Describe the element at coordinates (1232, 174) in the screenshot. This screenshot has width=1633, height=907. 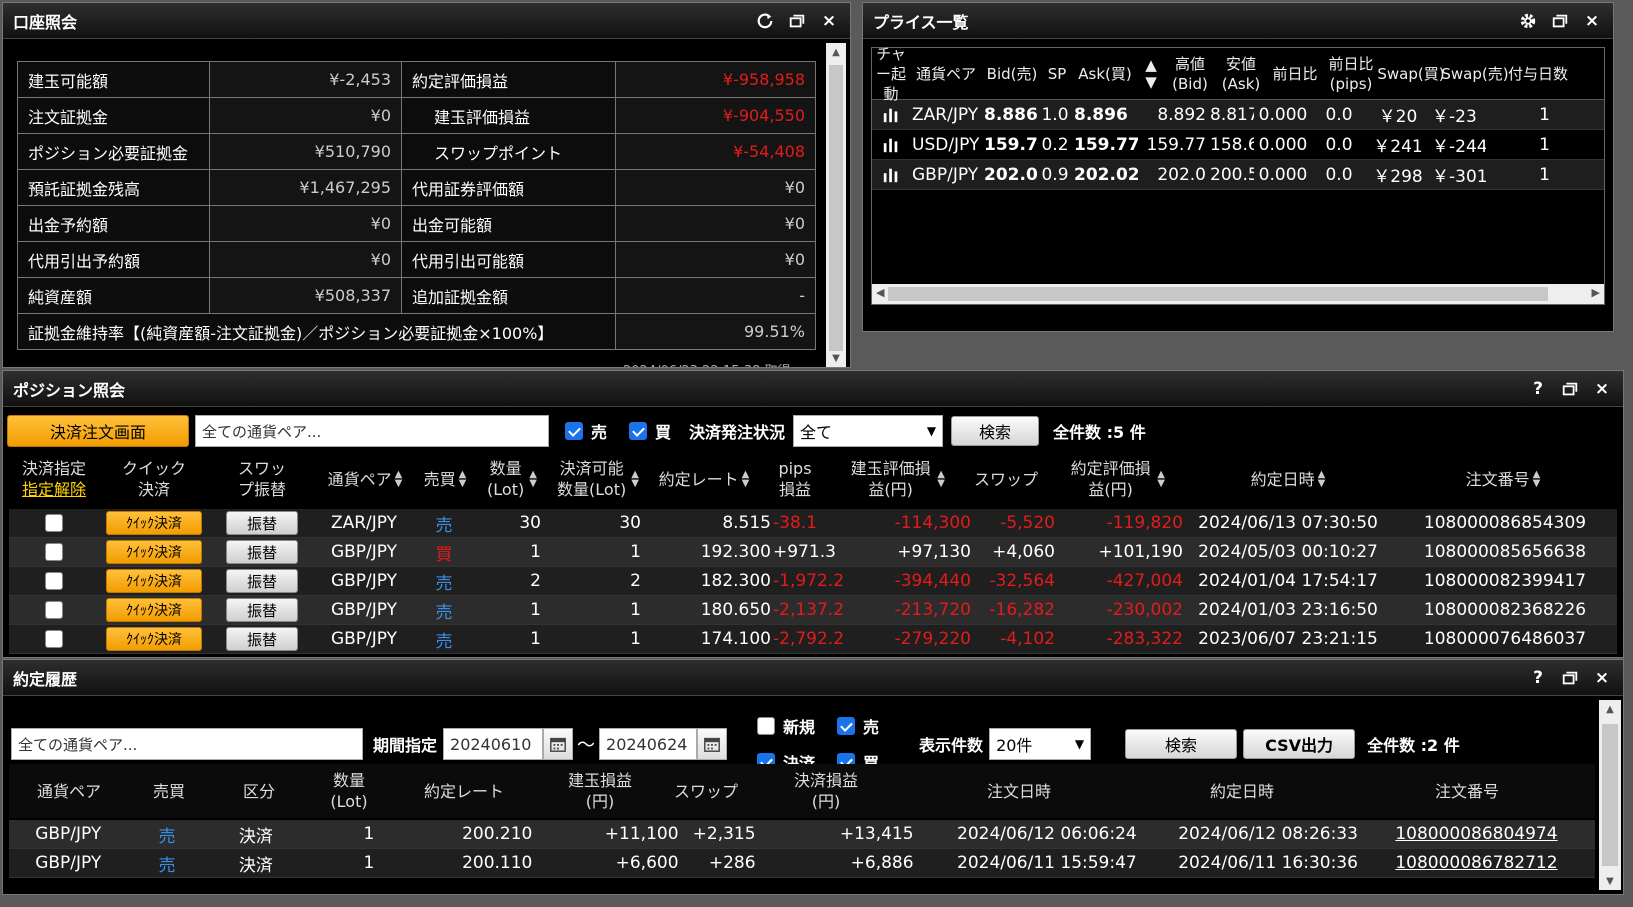
I see `price-low: 200.5` at that location.